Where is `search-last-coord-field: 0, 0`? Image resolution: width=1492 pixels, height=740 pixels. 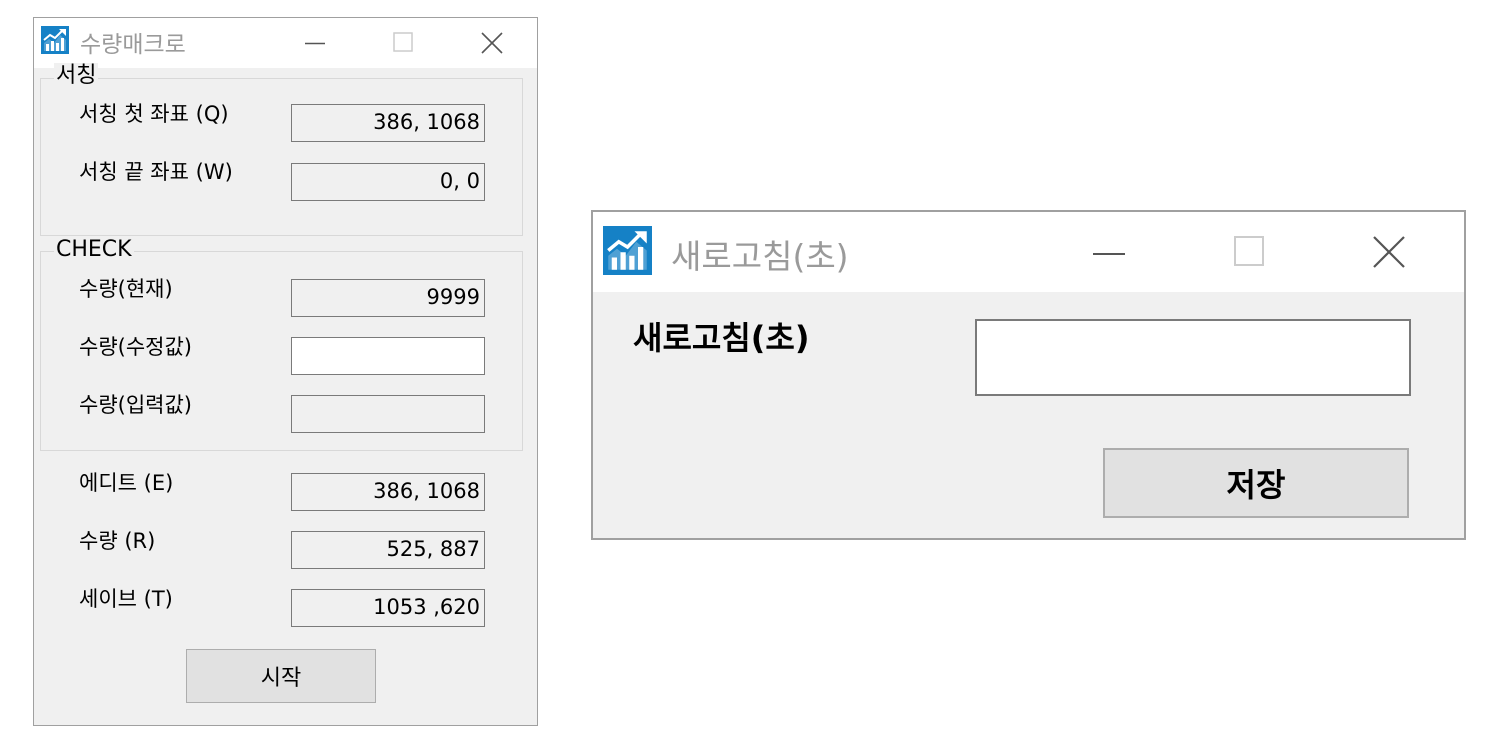
search-last-coord-field: 0, 0 is located at coordinates (388, 182).